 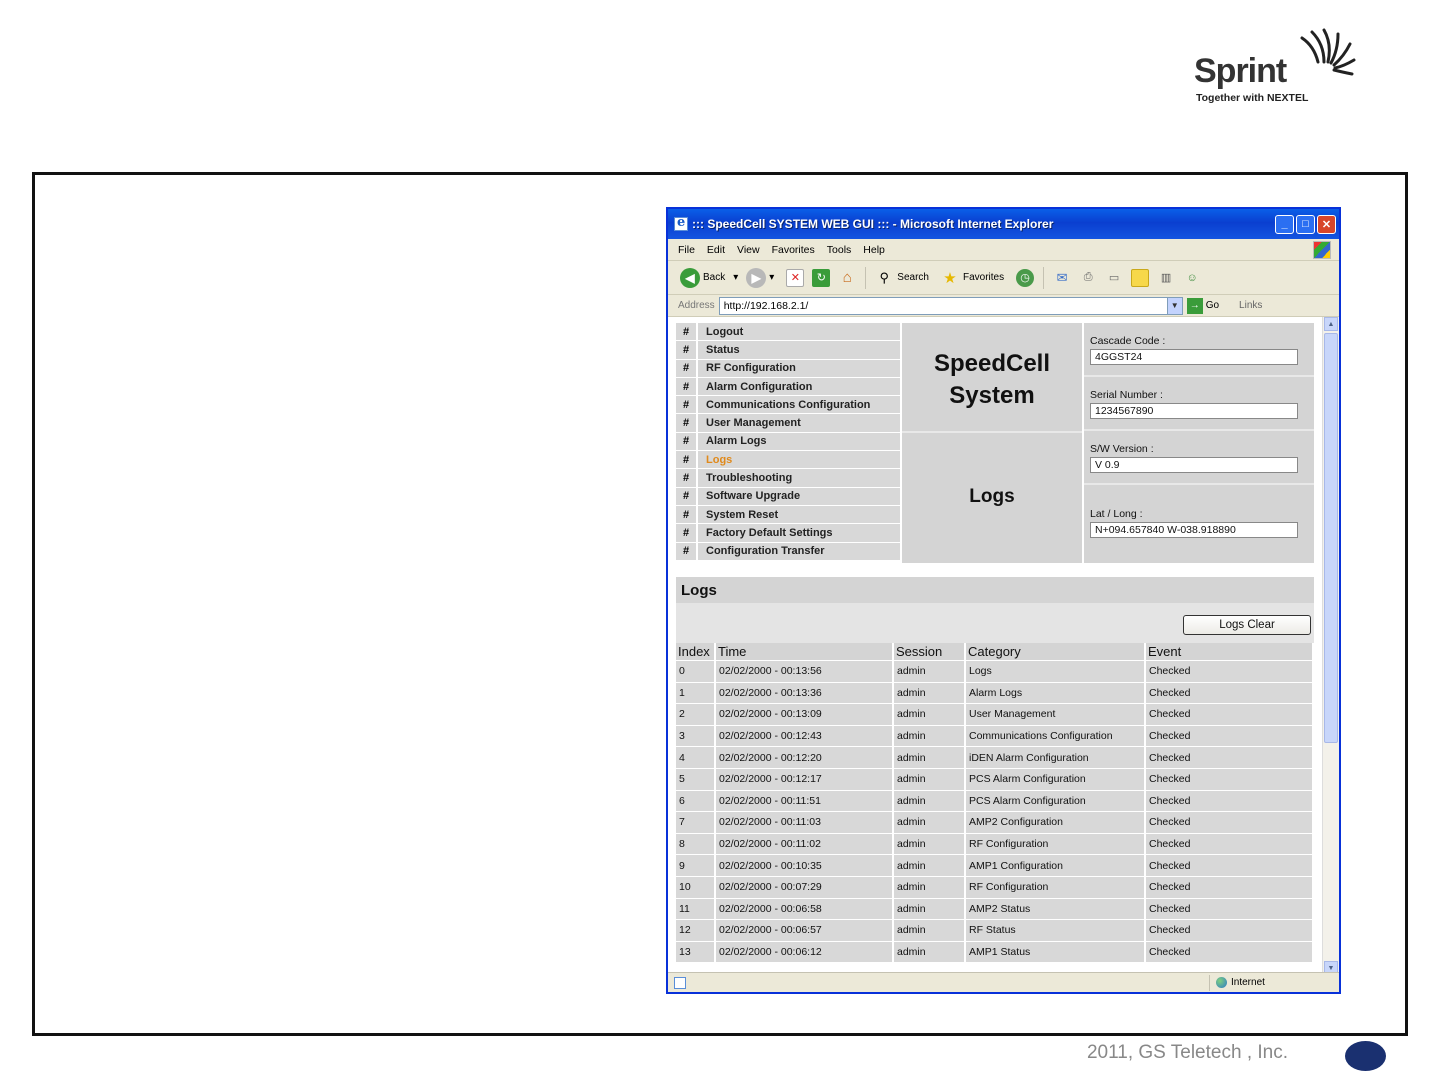 What do you see at coordinates (799, 386) in the screenshot?
I see `nav-item-label: Alarm Configuration` at bounding box center [799, 386].